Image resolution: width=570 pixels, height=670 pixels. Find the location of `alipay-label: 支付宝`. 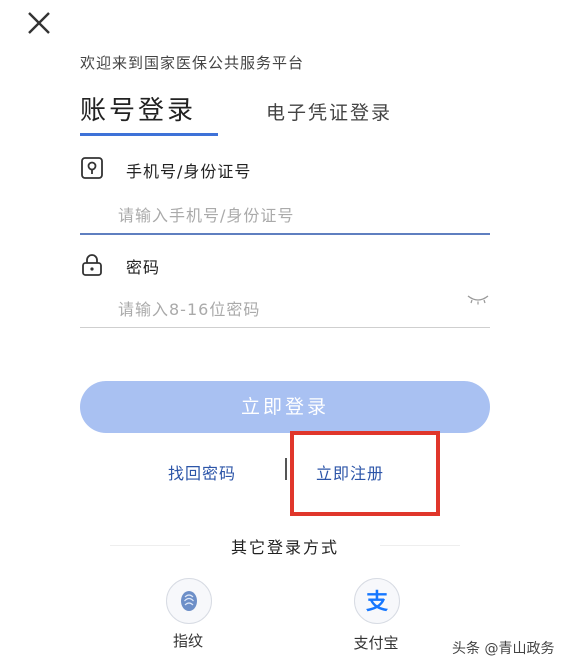

alipay-label: 支付宝 is located at coordinates (376, 643).